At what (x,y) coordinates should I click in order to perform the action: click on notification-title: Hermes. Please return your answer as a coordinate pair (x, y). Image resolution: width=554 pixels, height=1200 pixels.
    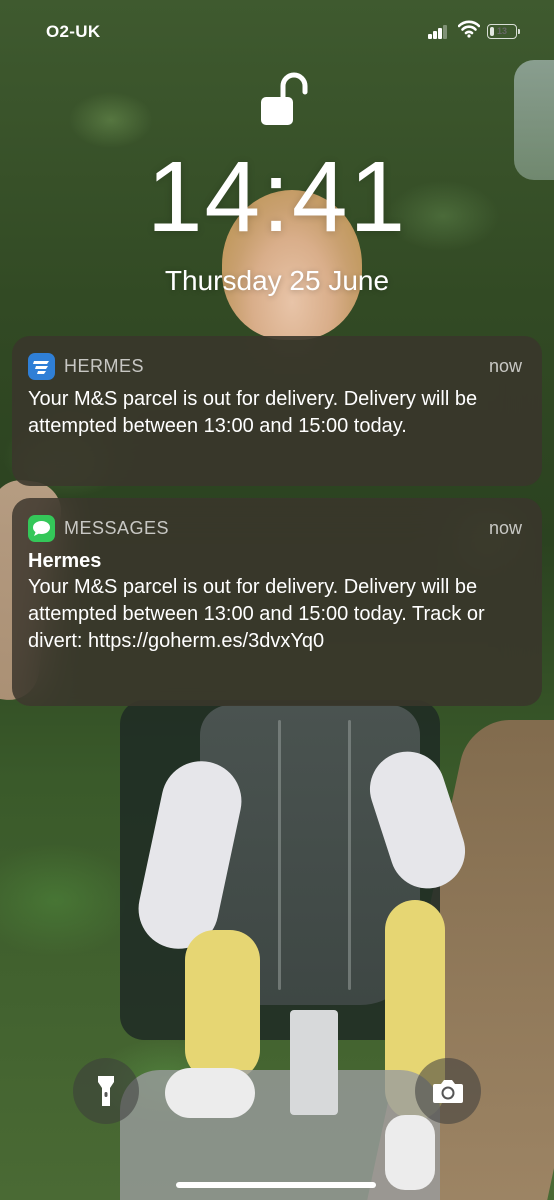
    Looking at the image, I should click on (65, 561).